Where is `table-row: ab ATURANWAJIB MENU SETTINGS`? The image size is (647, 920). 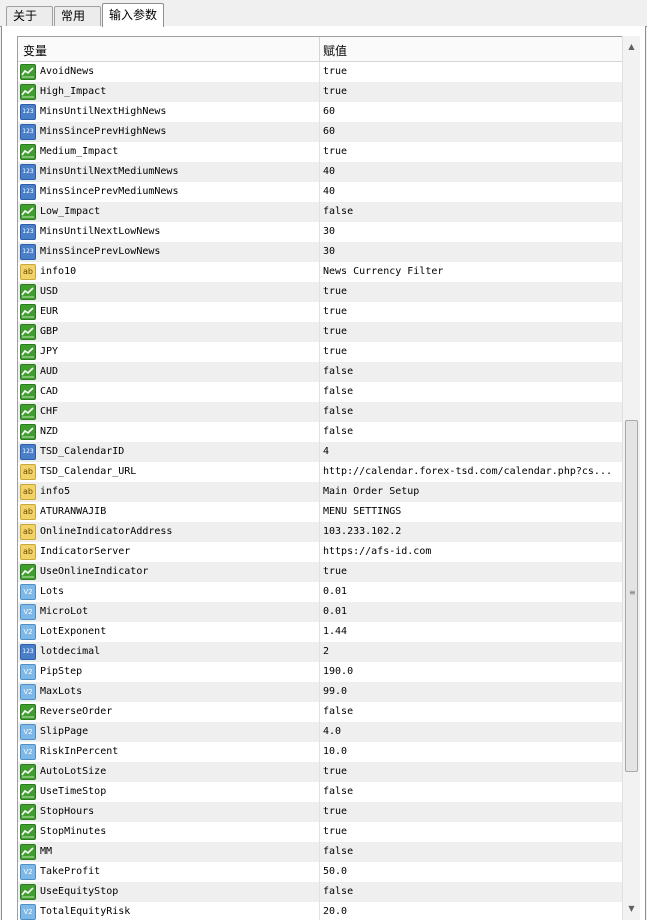
table-row: ab ATURANWAJIB MENU SETTINGS is located at coordinates (320, 512).